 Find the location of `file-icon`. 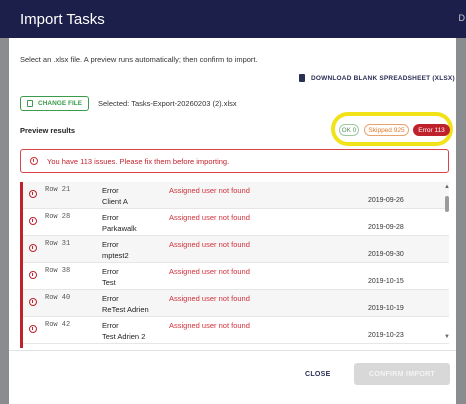

file-icon is located at coordinates (30, 103).